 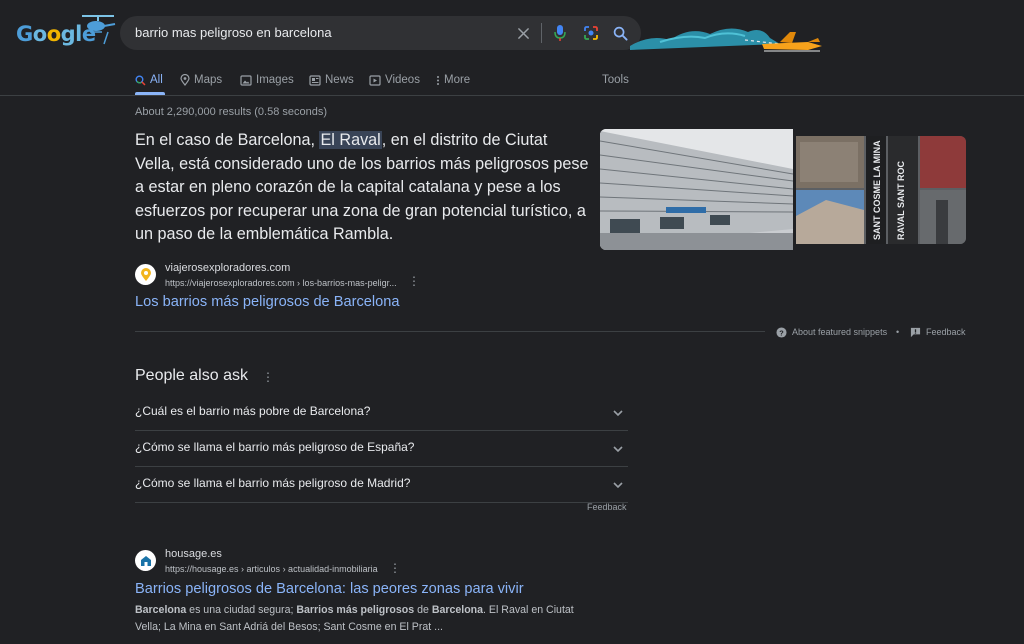 I want to click on paa-more-options-icon: ⋮, so click(x=268, y=377).